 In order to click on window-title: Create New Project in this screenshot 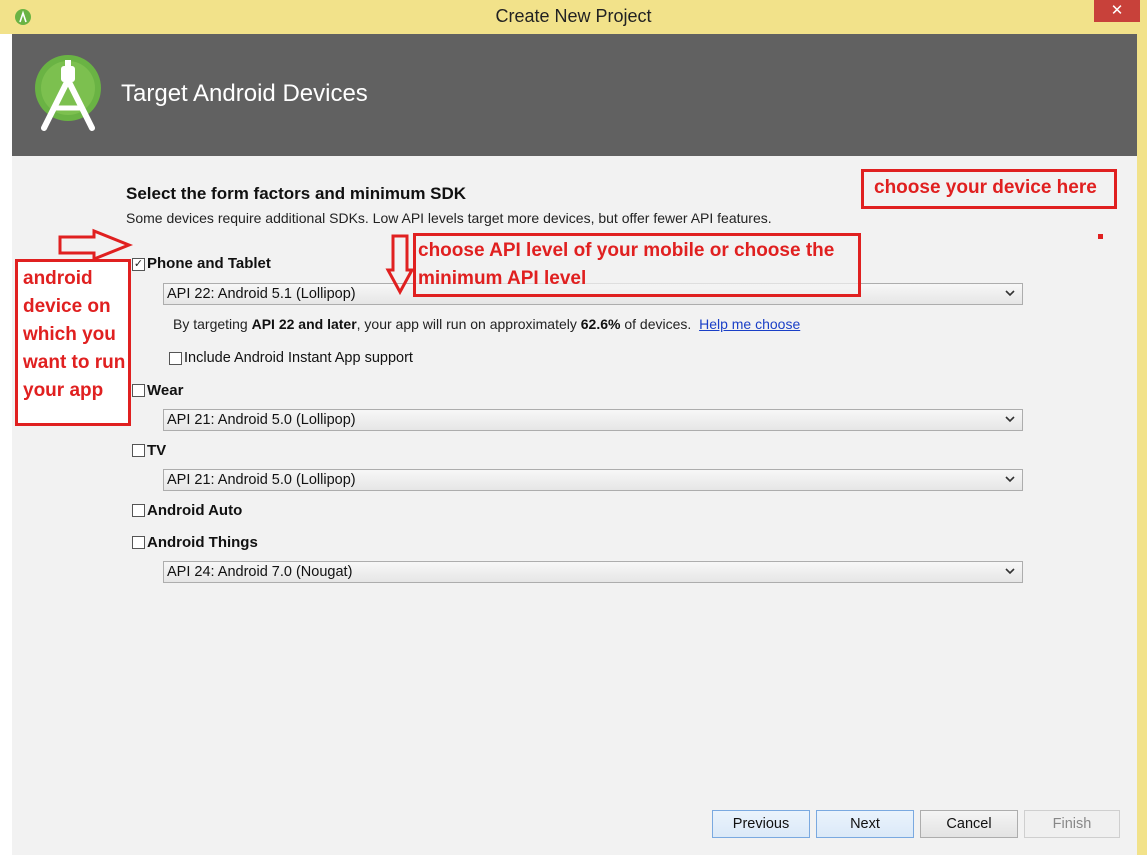, I will do `click(573, 16)`.